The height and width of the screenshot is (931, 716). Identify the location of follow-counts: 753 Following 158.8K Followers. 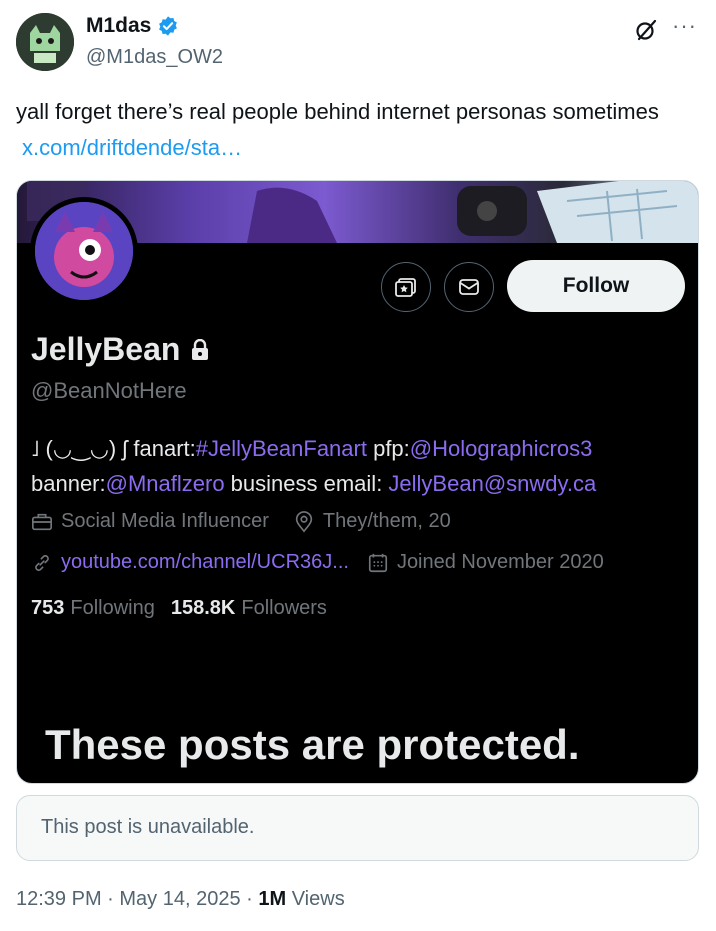
(187, 608).